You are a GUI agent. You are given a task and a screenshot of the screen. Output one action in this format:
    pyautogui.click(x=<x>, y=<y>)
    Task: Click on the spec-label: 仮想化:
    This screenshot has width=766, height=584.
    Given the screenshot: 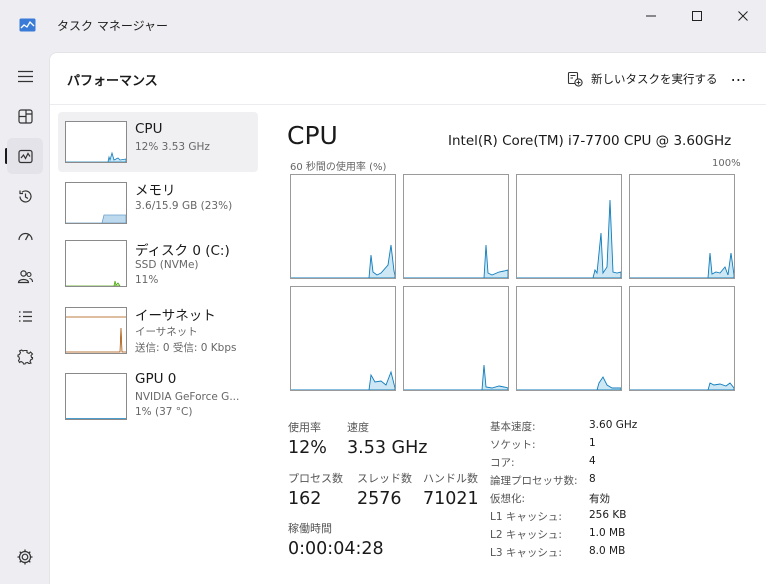 What is the action you would take?
    pyautogui.click(x=508, y=499)
    